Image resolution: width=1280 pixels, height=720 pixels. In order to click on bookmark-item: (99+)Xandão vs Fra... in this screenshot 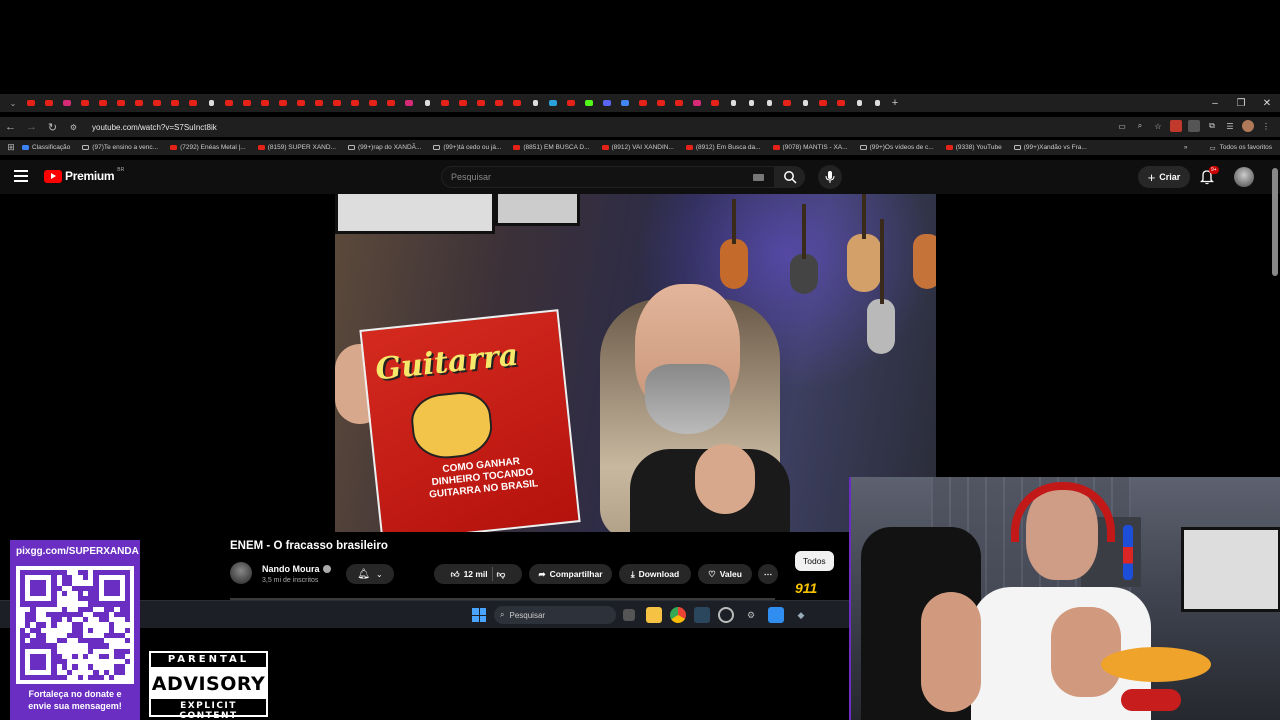, I will do `click(1050, 147)`.